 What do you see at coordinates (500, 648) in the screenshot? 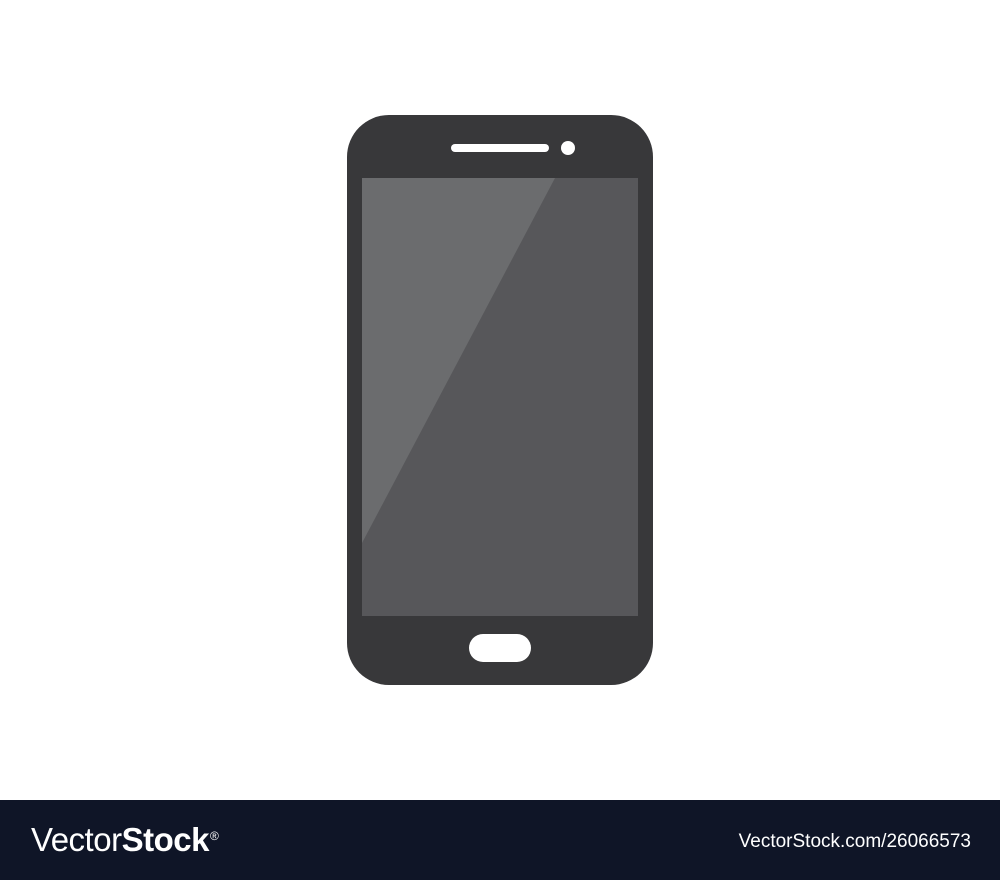
I see `home-button` at bounding box center [500, 648].